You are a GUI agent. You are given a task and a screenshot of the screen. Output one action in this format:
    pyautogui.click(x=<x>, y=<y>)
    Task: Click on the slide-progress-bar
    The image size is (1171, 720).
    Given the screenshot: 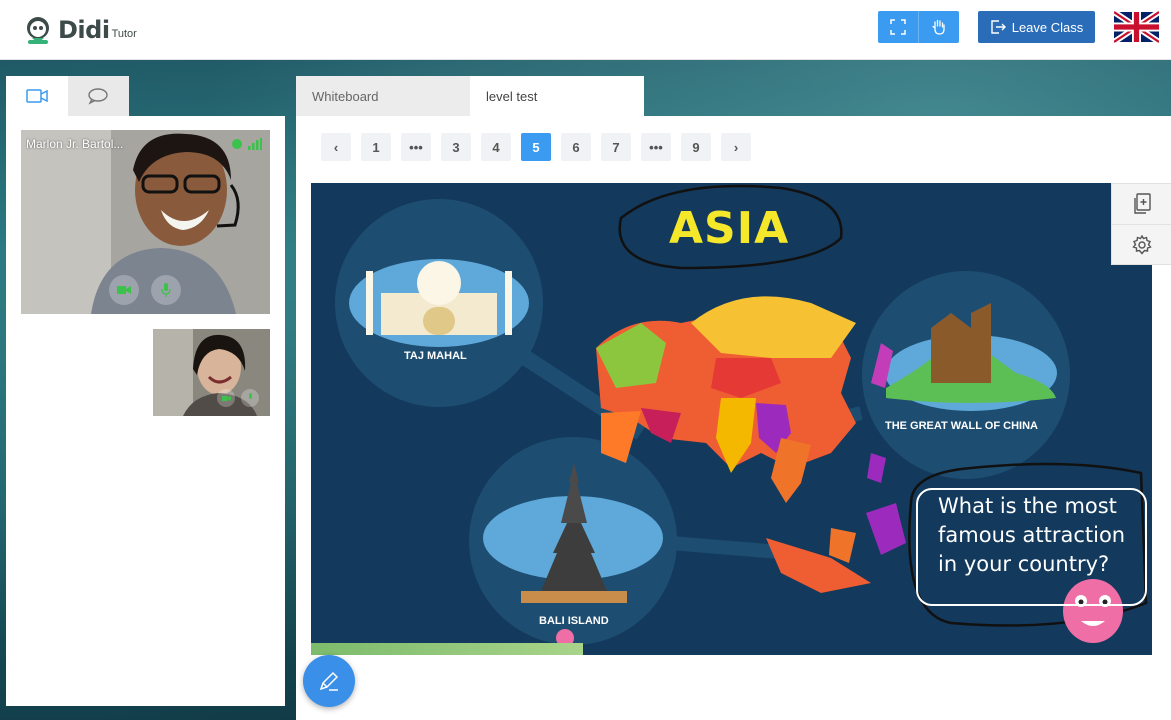 What is the action you would take?
    pyautogui.click(x=447, y=649)
    